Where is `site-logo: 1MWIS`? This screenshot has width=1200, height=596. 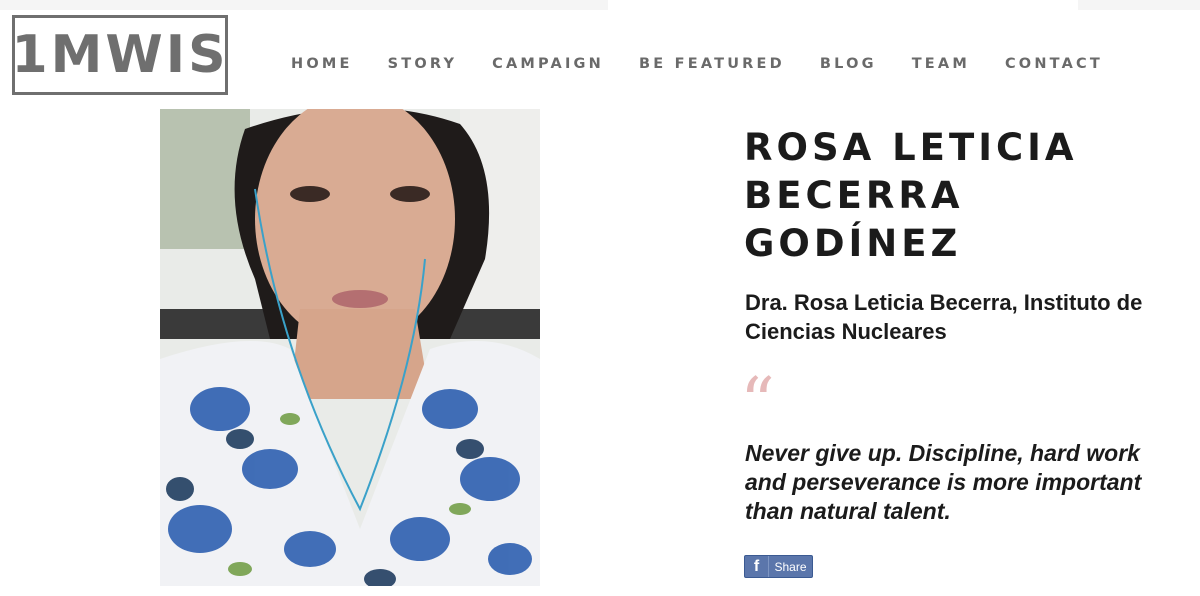 site-logo: 1MWIS is located at coordinates (120, 55).